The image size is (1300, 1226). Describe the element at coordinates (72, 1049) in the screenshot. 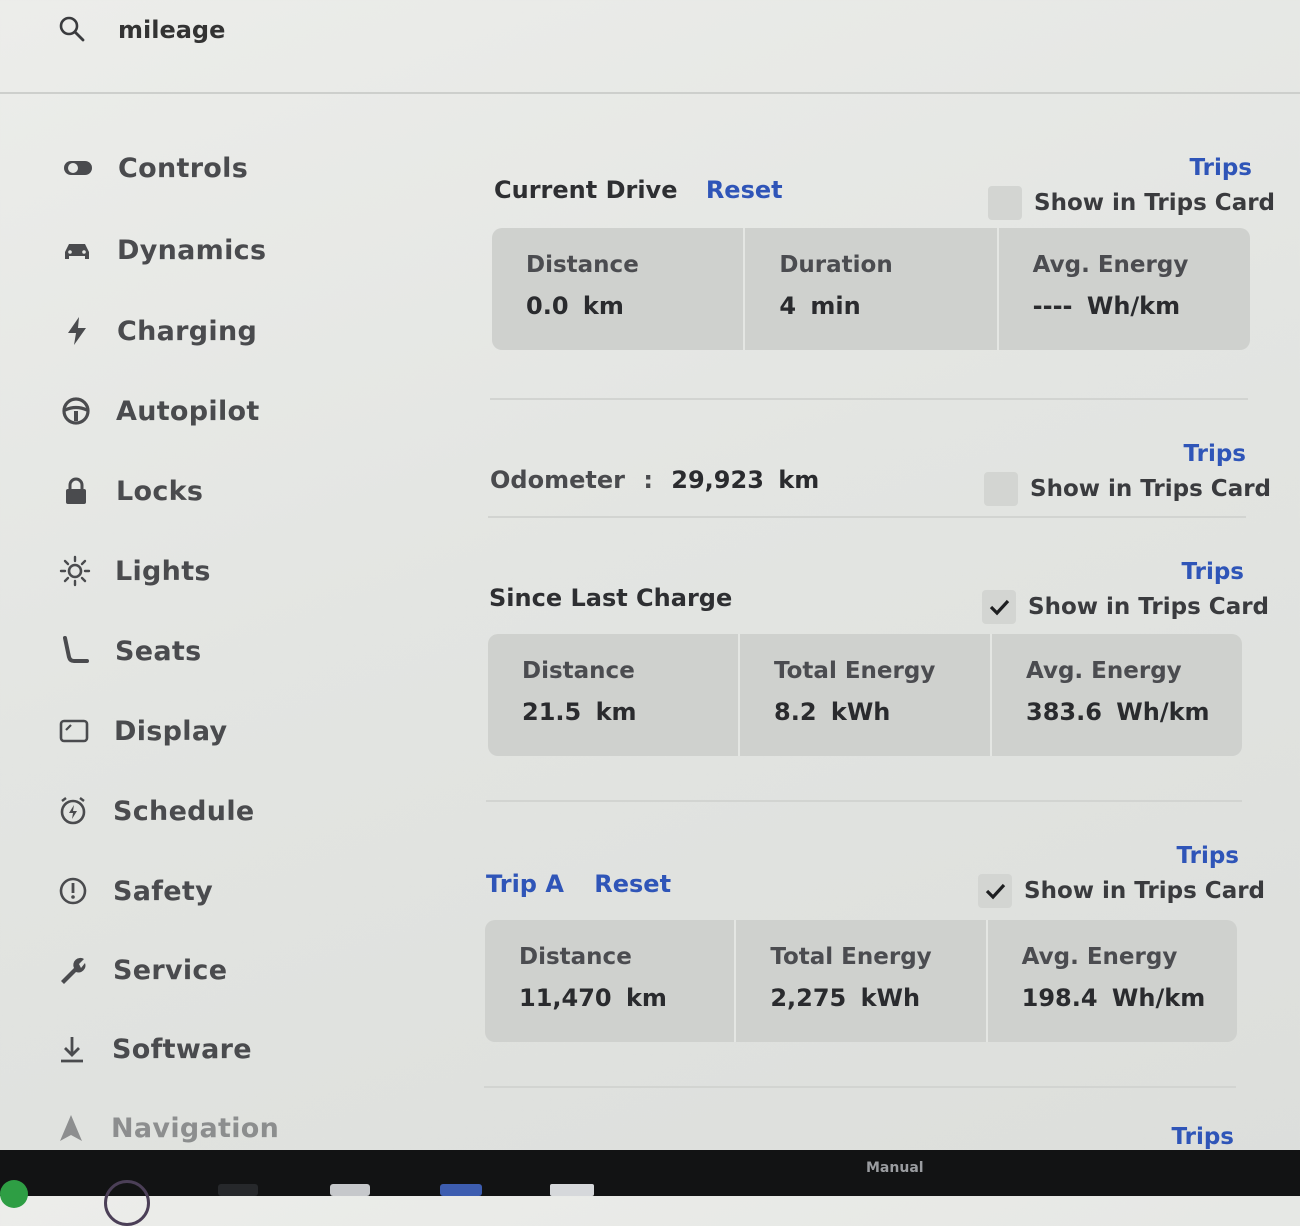

I see `download-icon` at that location.